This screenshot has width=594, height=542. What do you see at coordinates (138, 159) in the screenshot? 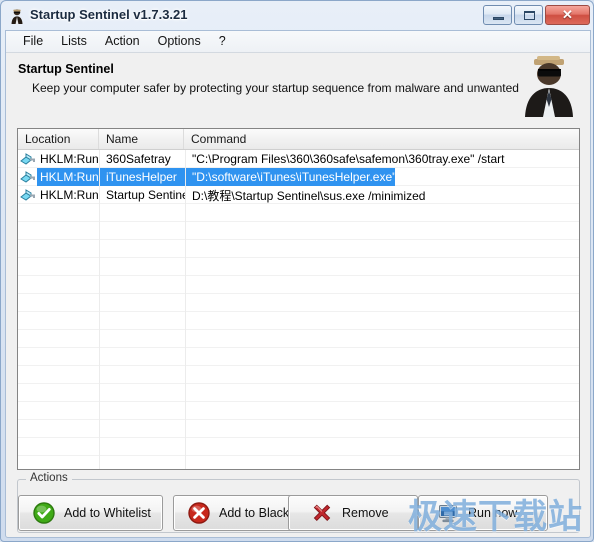
I see `cell-name: 360Safetray` at bounding box center [138, 159].